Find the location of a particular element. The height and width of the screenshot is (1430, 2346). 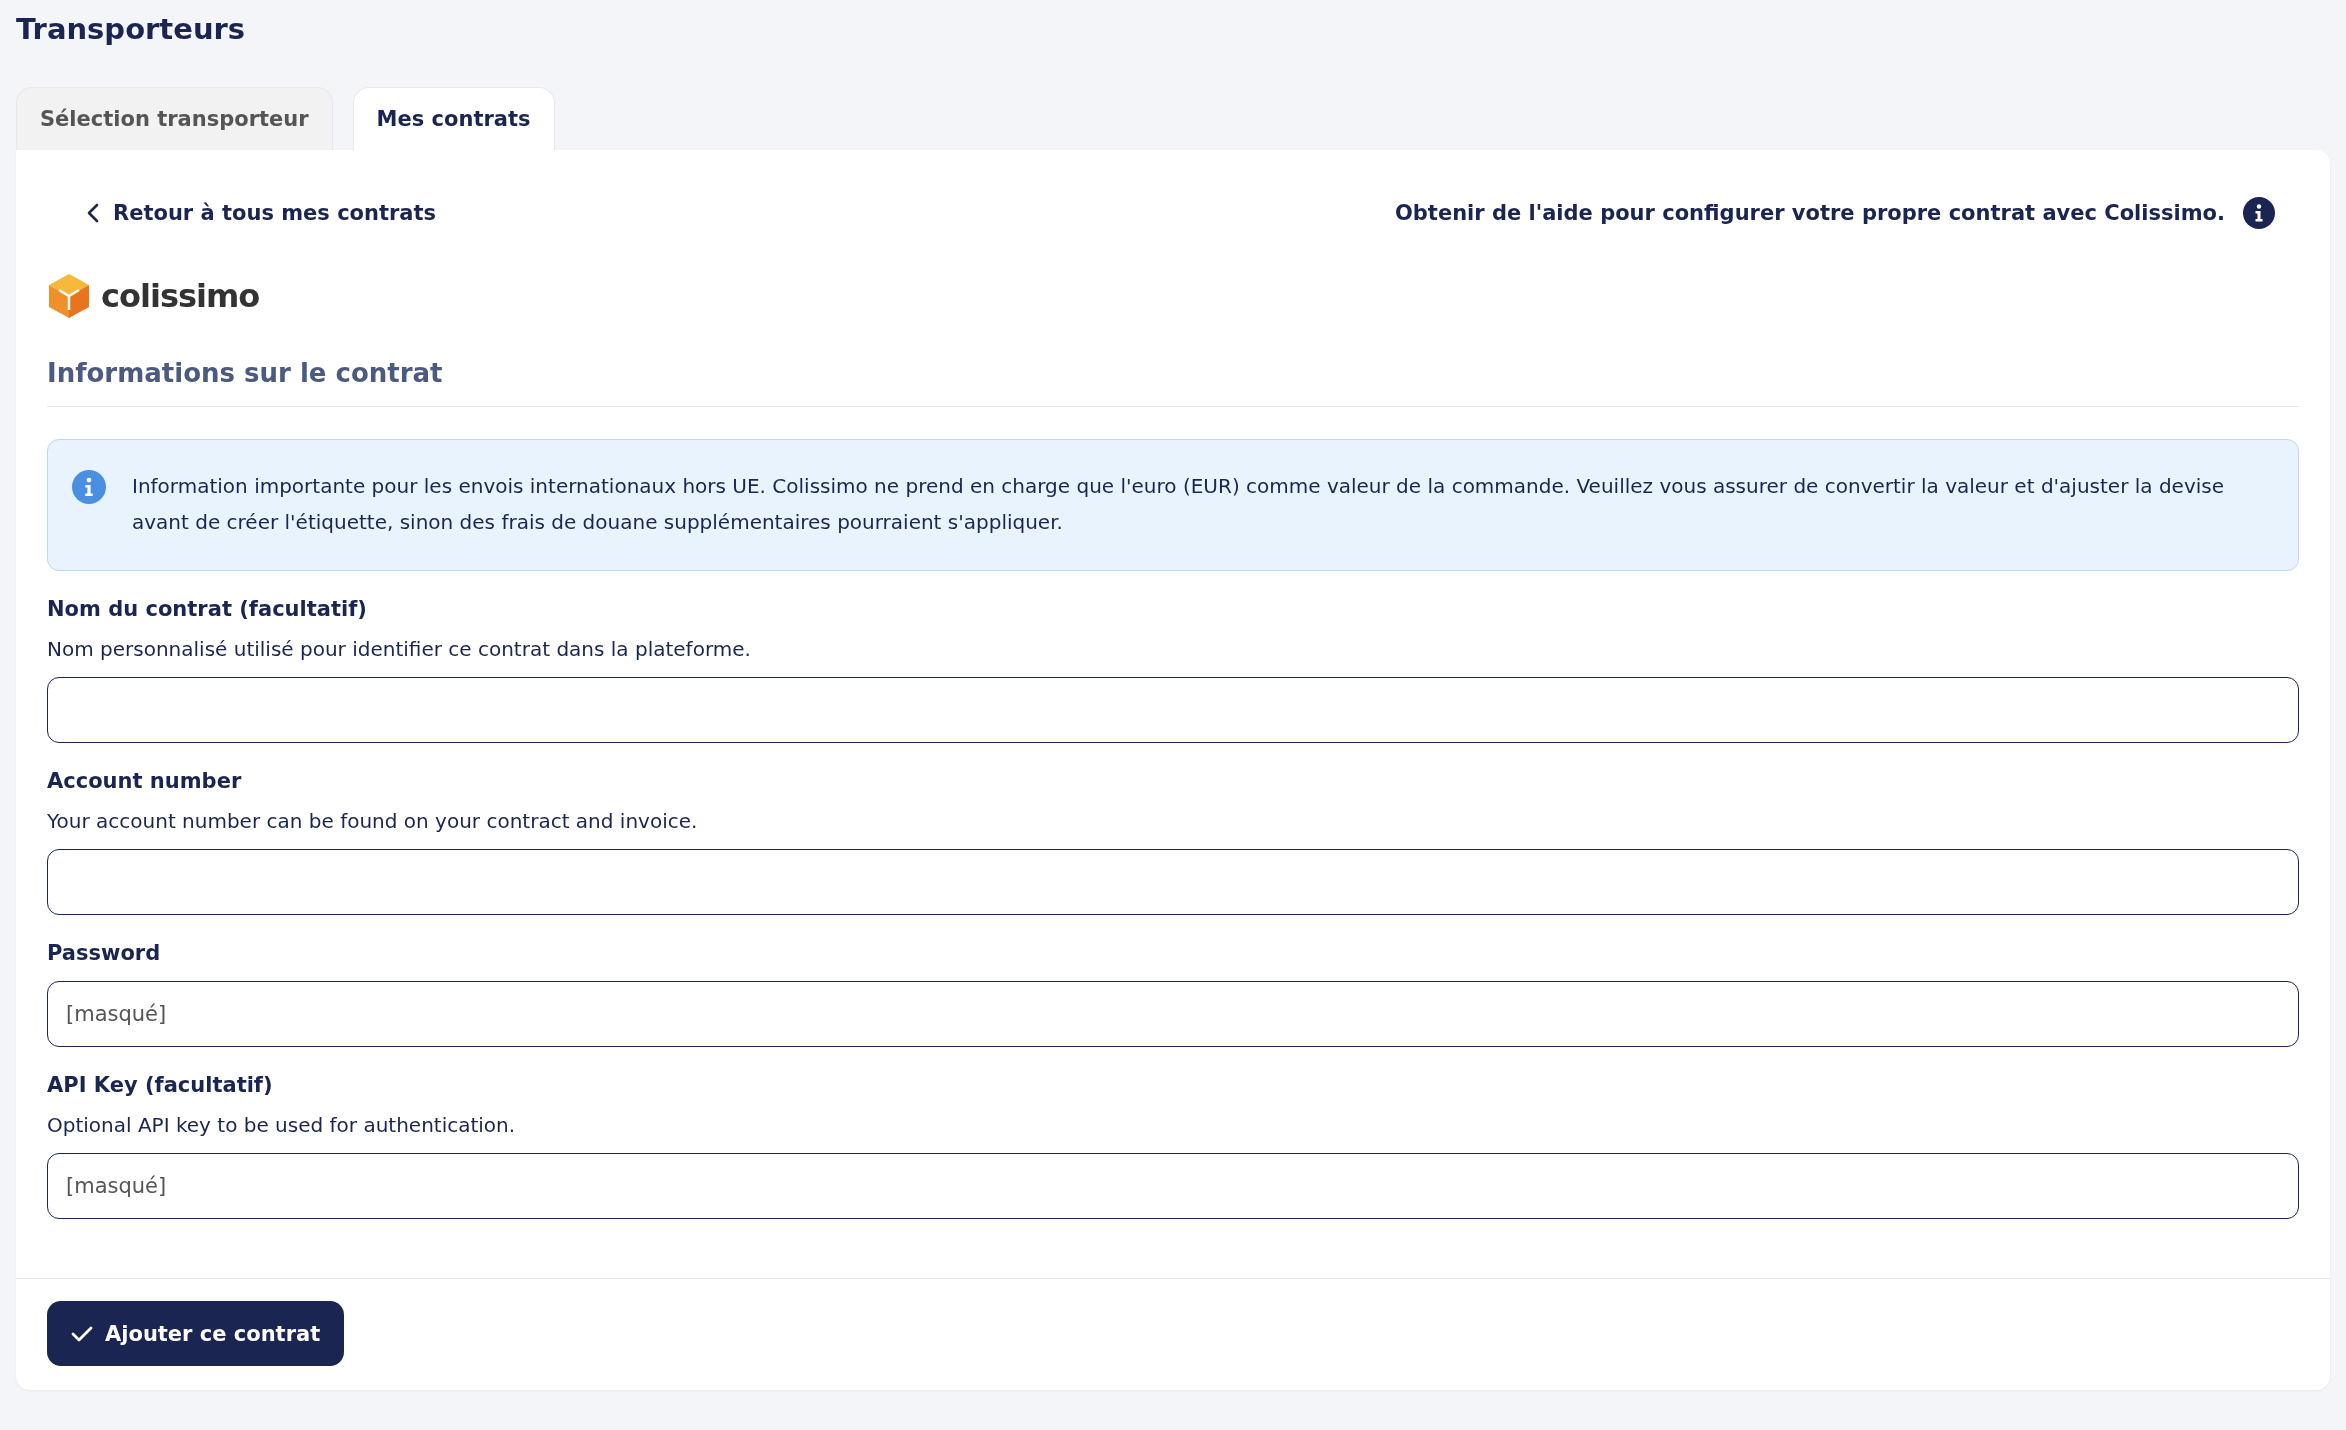

field-help-text: Optional API key to be used for authentication. is located at coordinates (282, 1125).